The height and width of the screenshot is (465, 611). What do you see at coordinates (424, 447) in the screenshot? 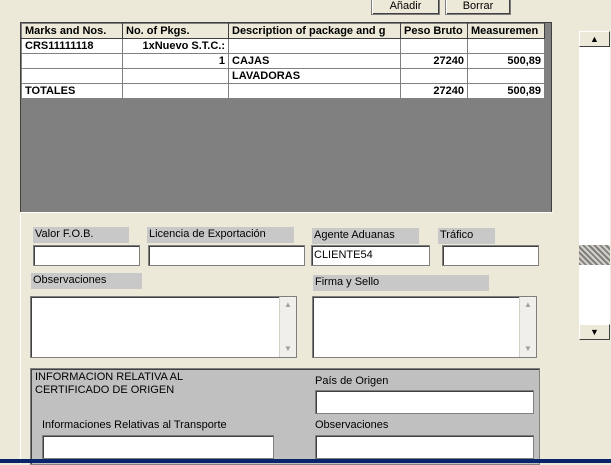
I see `cert-observaciones-input` at bounding box center [424, 447].